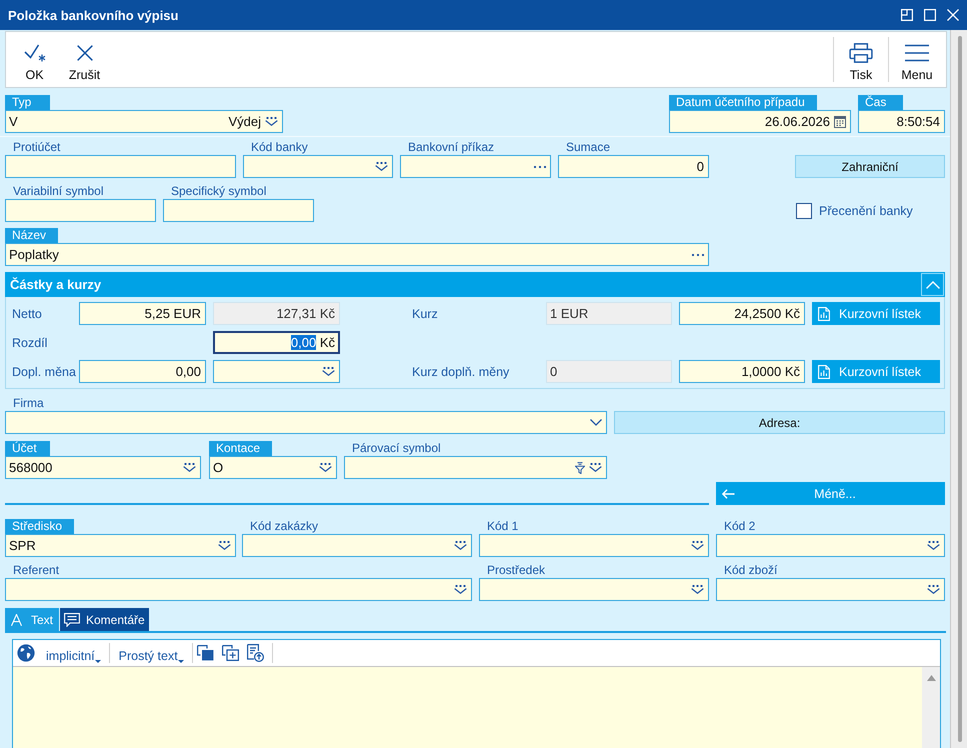  Describe the element at coordinates (255, 653) in the screenshot. I see `document-upload-icon` at that location.